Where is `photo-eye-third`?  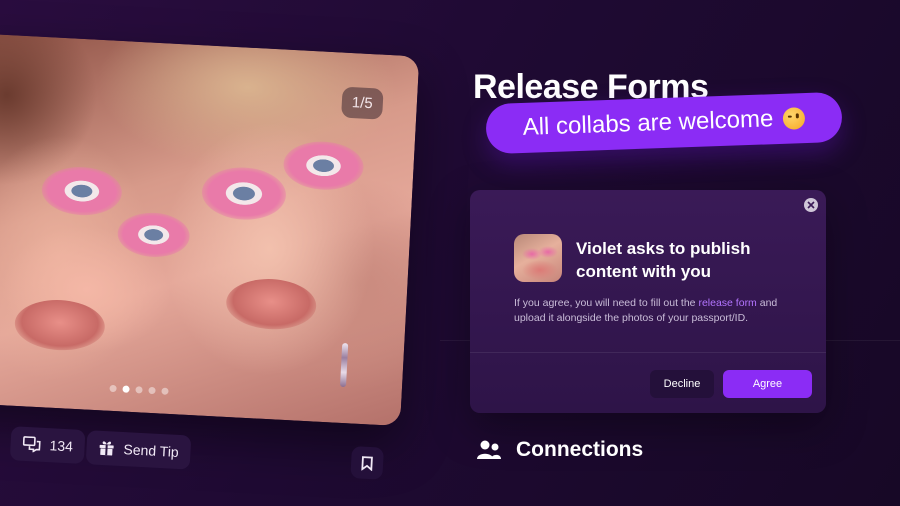
photo-eye-third is located at coordinates (244, 193).